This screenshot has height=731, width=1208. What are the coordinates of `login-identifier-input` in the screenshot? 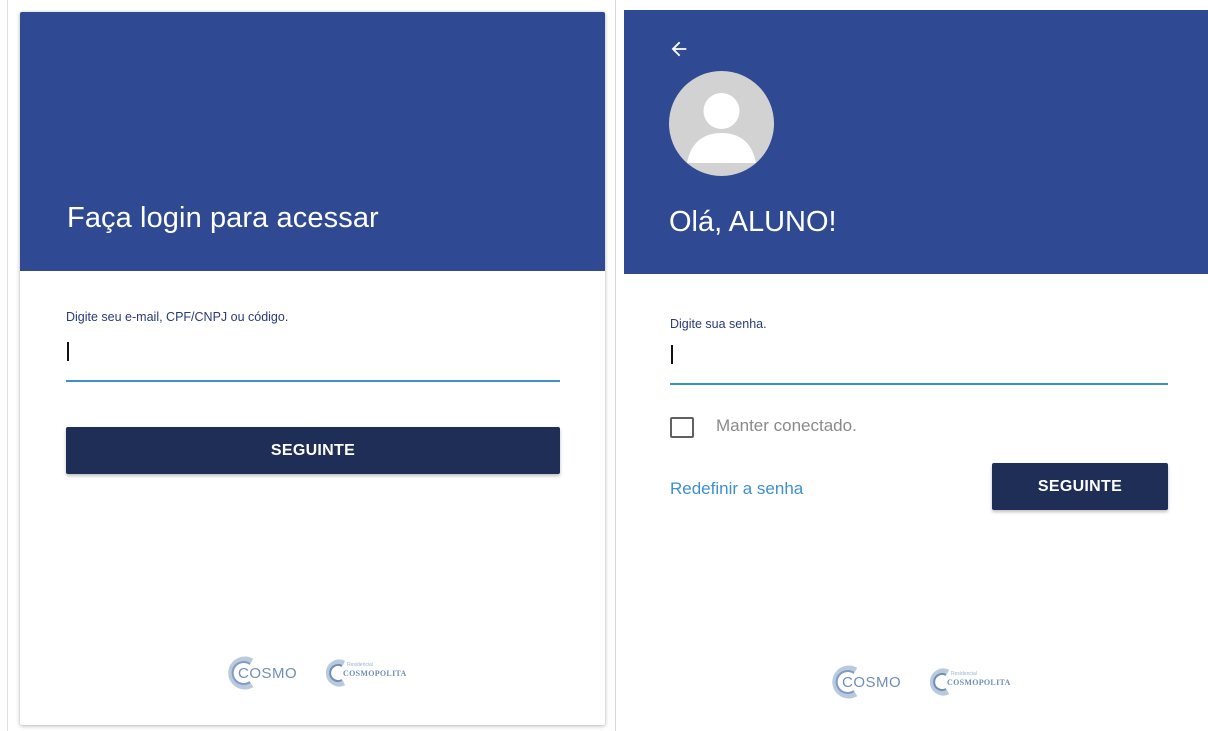 It's located at (313, 359).